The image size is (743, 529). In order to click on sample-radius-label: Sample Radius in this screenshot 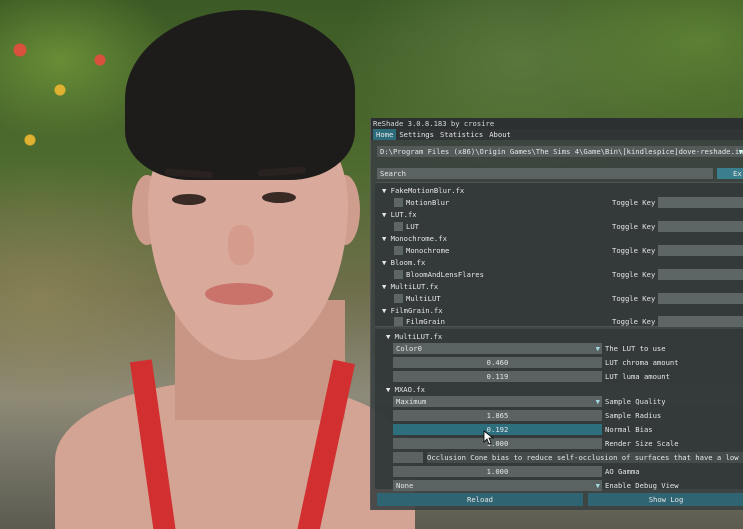, I will do `click(633, 415)`.